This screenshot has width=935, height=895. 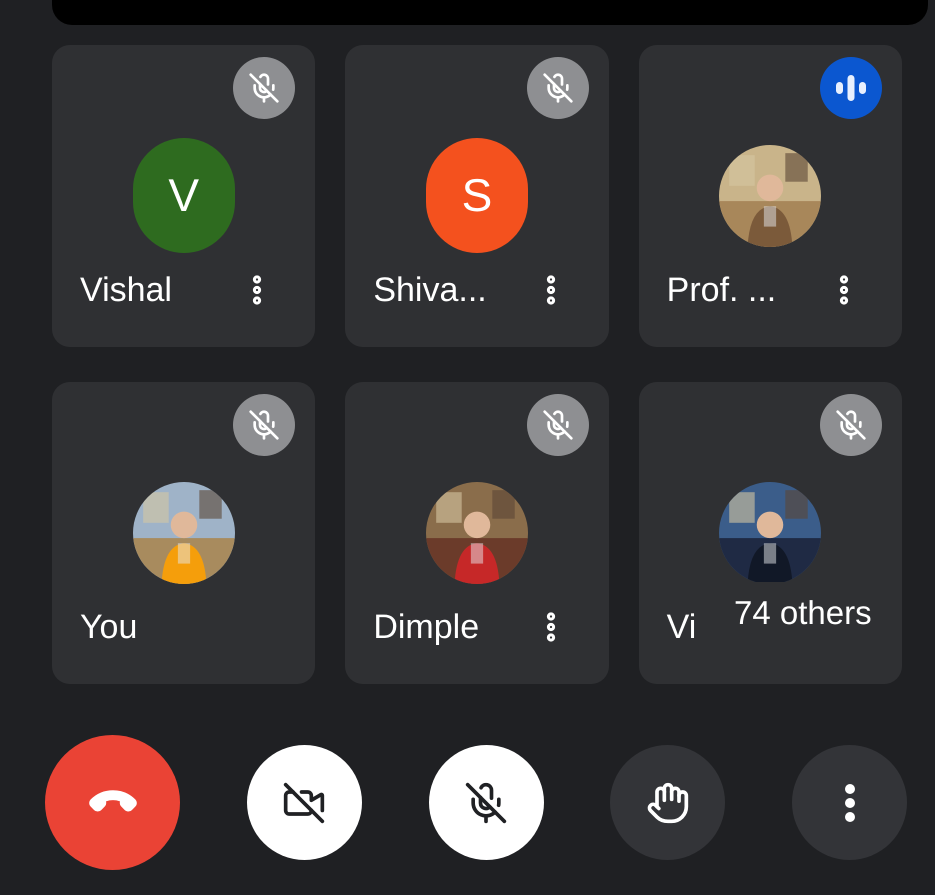 What do you see at coordinates (184, 533) in the screenshot?
I see `participant-tile: You` at bounding box center [184, 533].